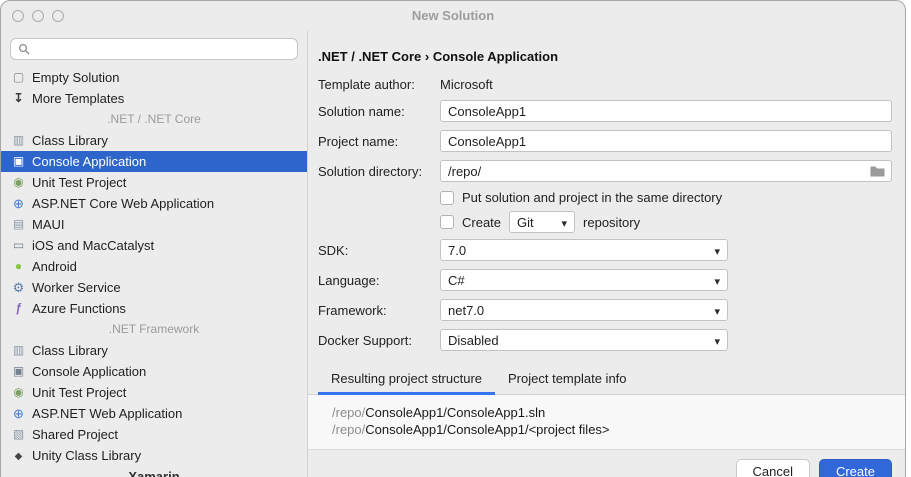 The width and height of the screenshot is (911, 477). What do you see at coordinates (666, 171) in the screenshot?
I see `solution-directory-input` at bounding box center [666, 171].